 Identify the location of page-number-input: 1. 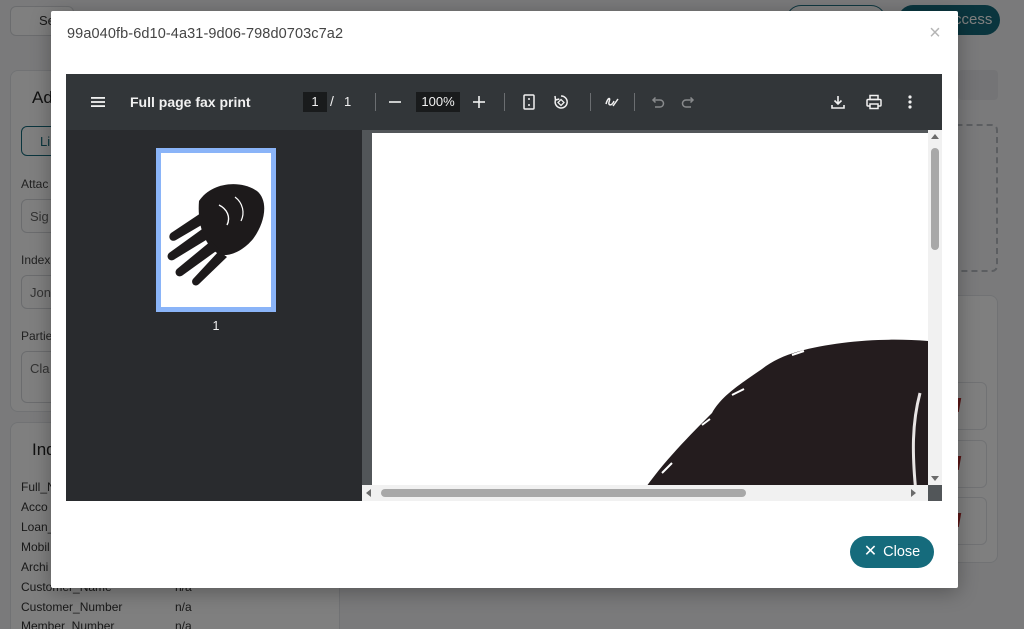
(315, 102).